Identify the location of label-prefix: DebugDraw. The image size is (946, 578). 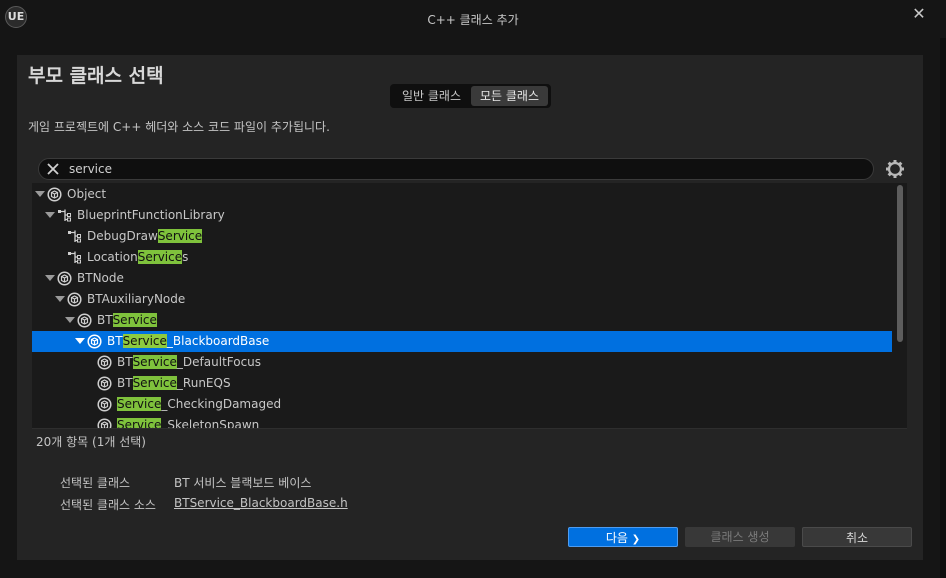
(122, 236).